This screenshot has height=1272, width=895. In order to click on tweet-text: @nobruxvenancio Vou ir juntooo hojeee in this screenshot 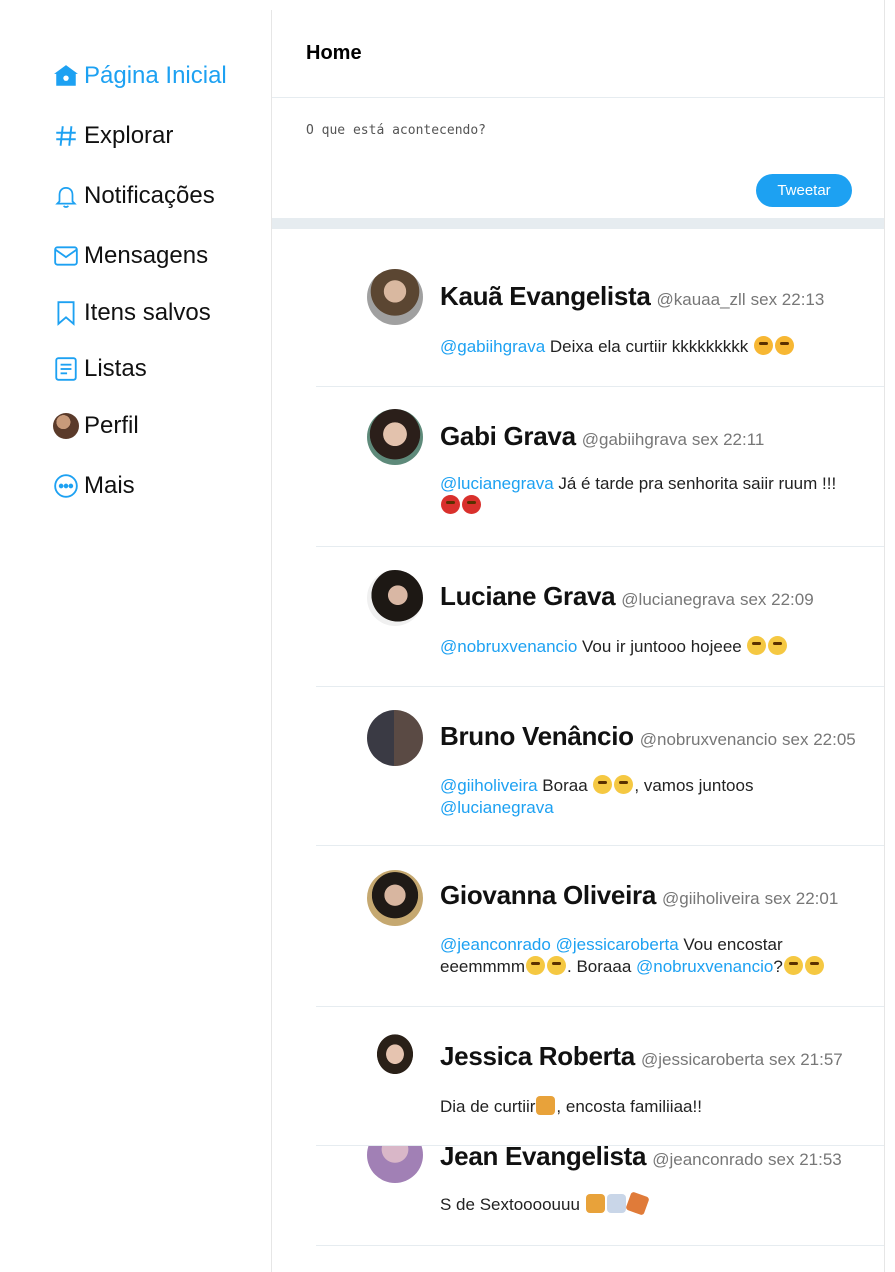, I will do `click(650, 647)`.